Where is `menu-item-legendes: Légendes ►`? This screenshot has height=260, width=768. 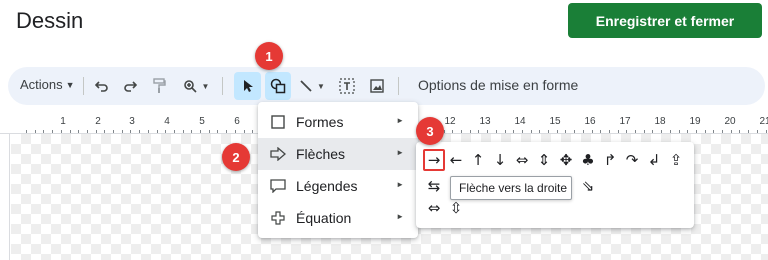 menu-item-legendes: Légendes ► is located at coordinates (338, 186).